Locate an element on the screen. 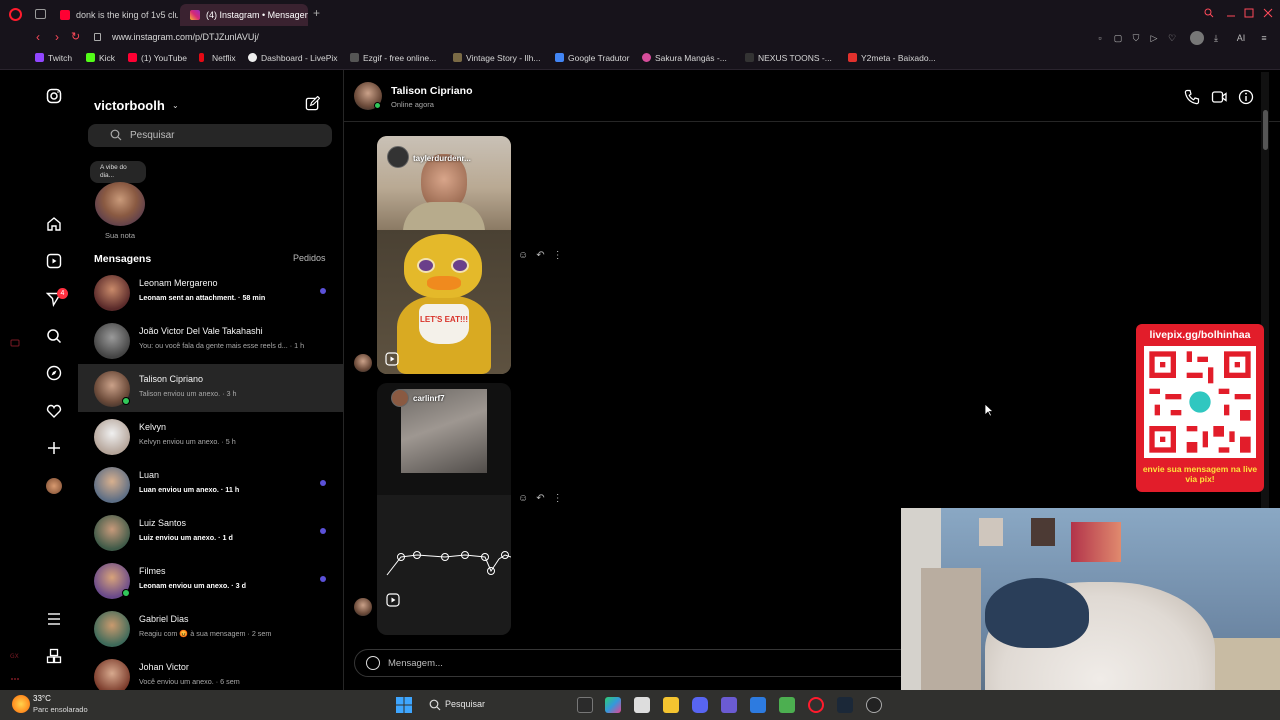 The height and width of the screenshot is (720, 1280). search-icon is located at coordinates (54, 336).